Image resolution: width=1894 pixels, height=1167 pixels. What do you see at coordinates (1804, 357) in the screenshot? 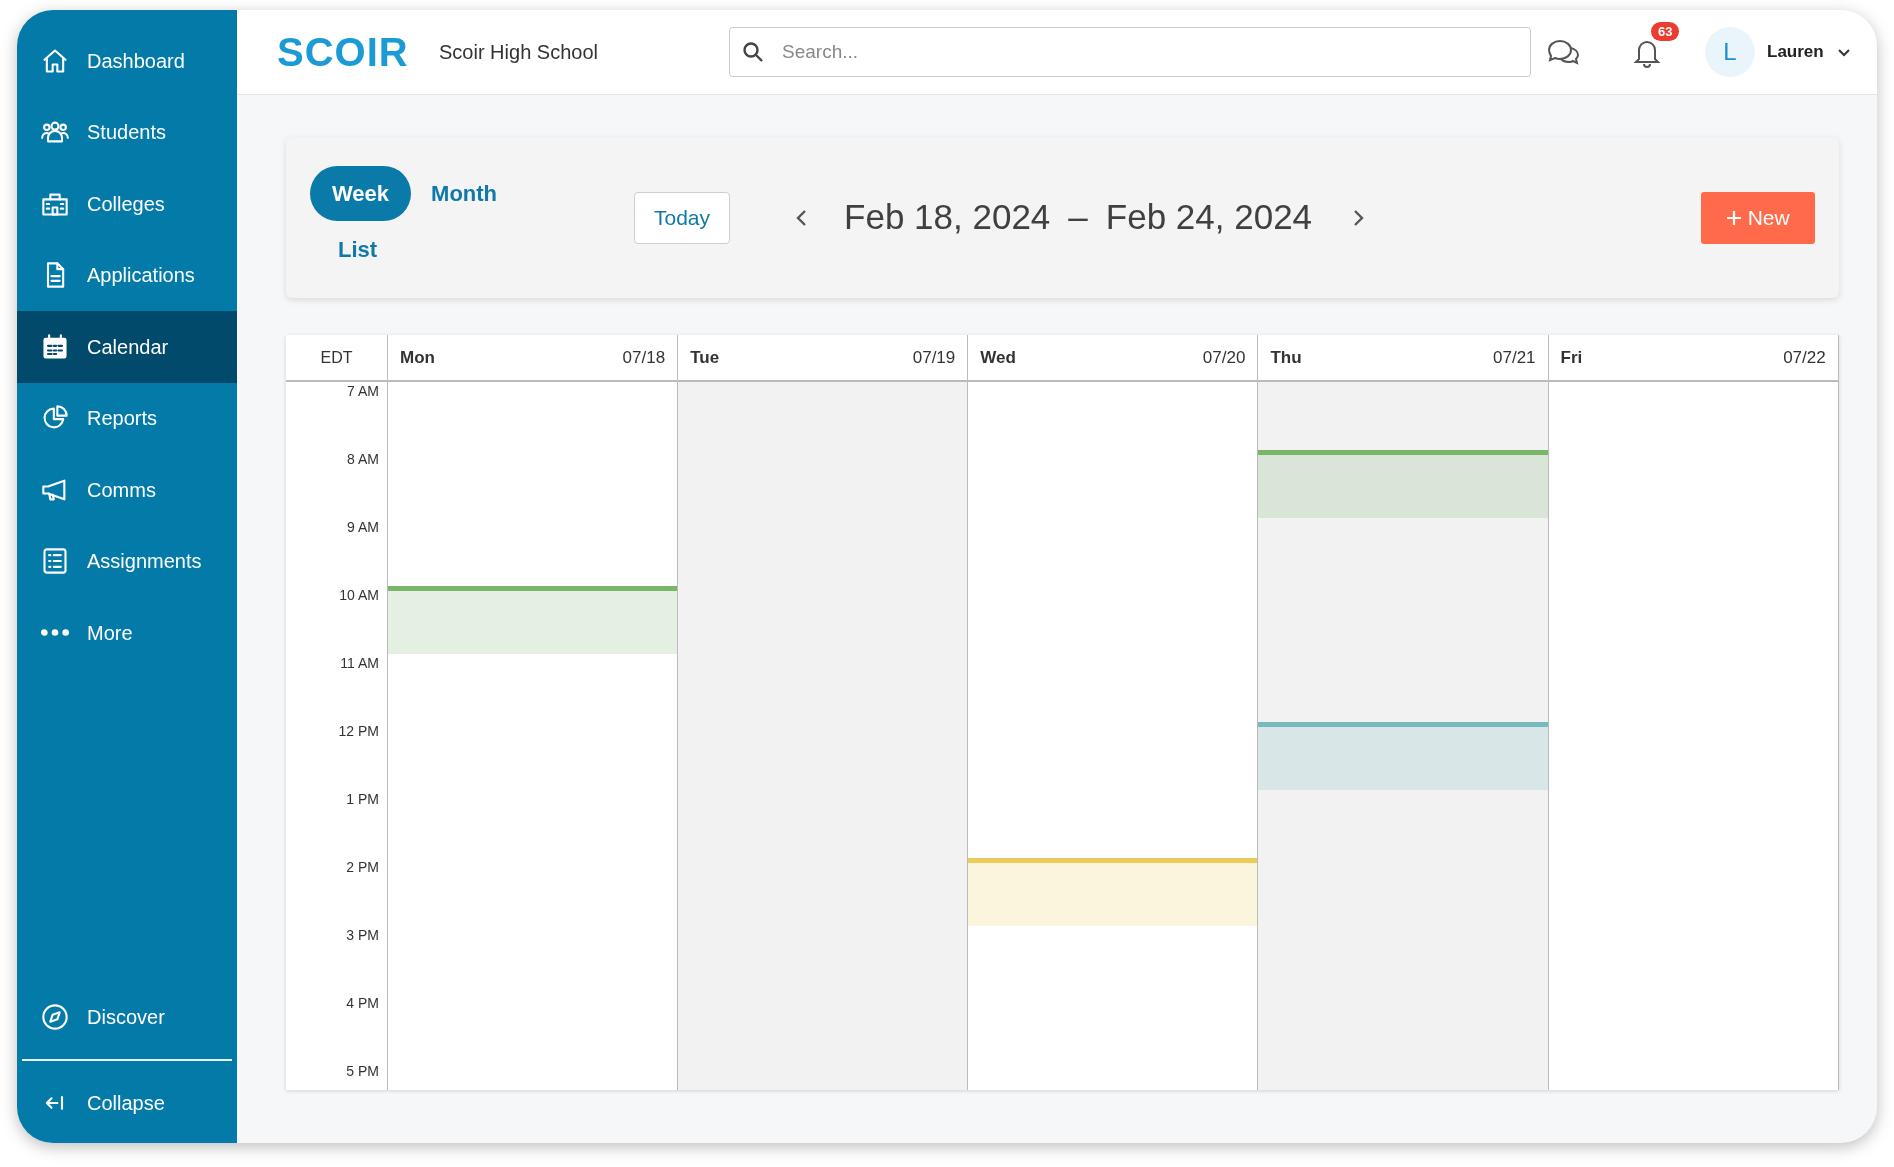
I see `day-date: 07/22` at bounding box center [1804, 357].